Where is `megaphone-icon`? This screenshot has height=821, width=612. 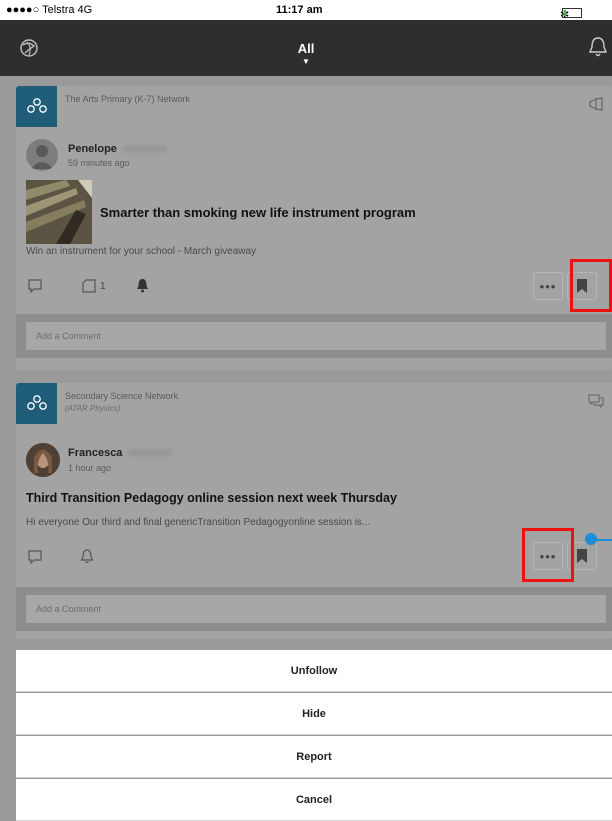
megaphone-icon is located at coordinates (596, 104).